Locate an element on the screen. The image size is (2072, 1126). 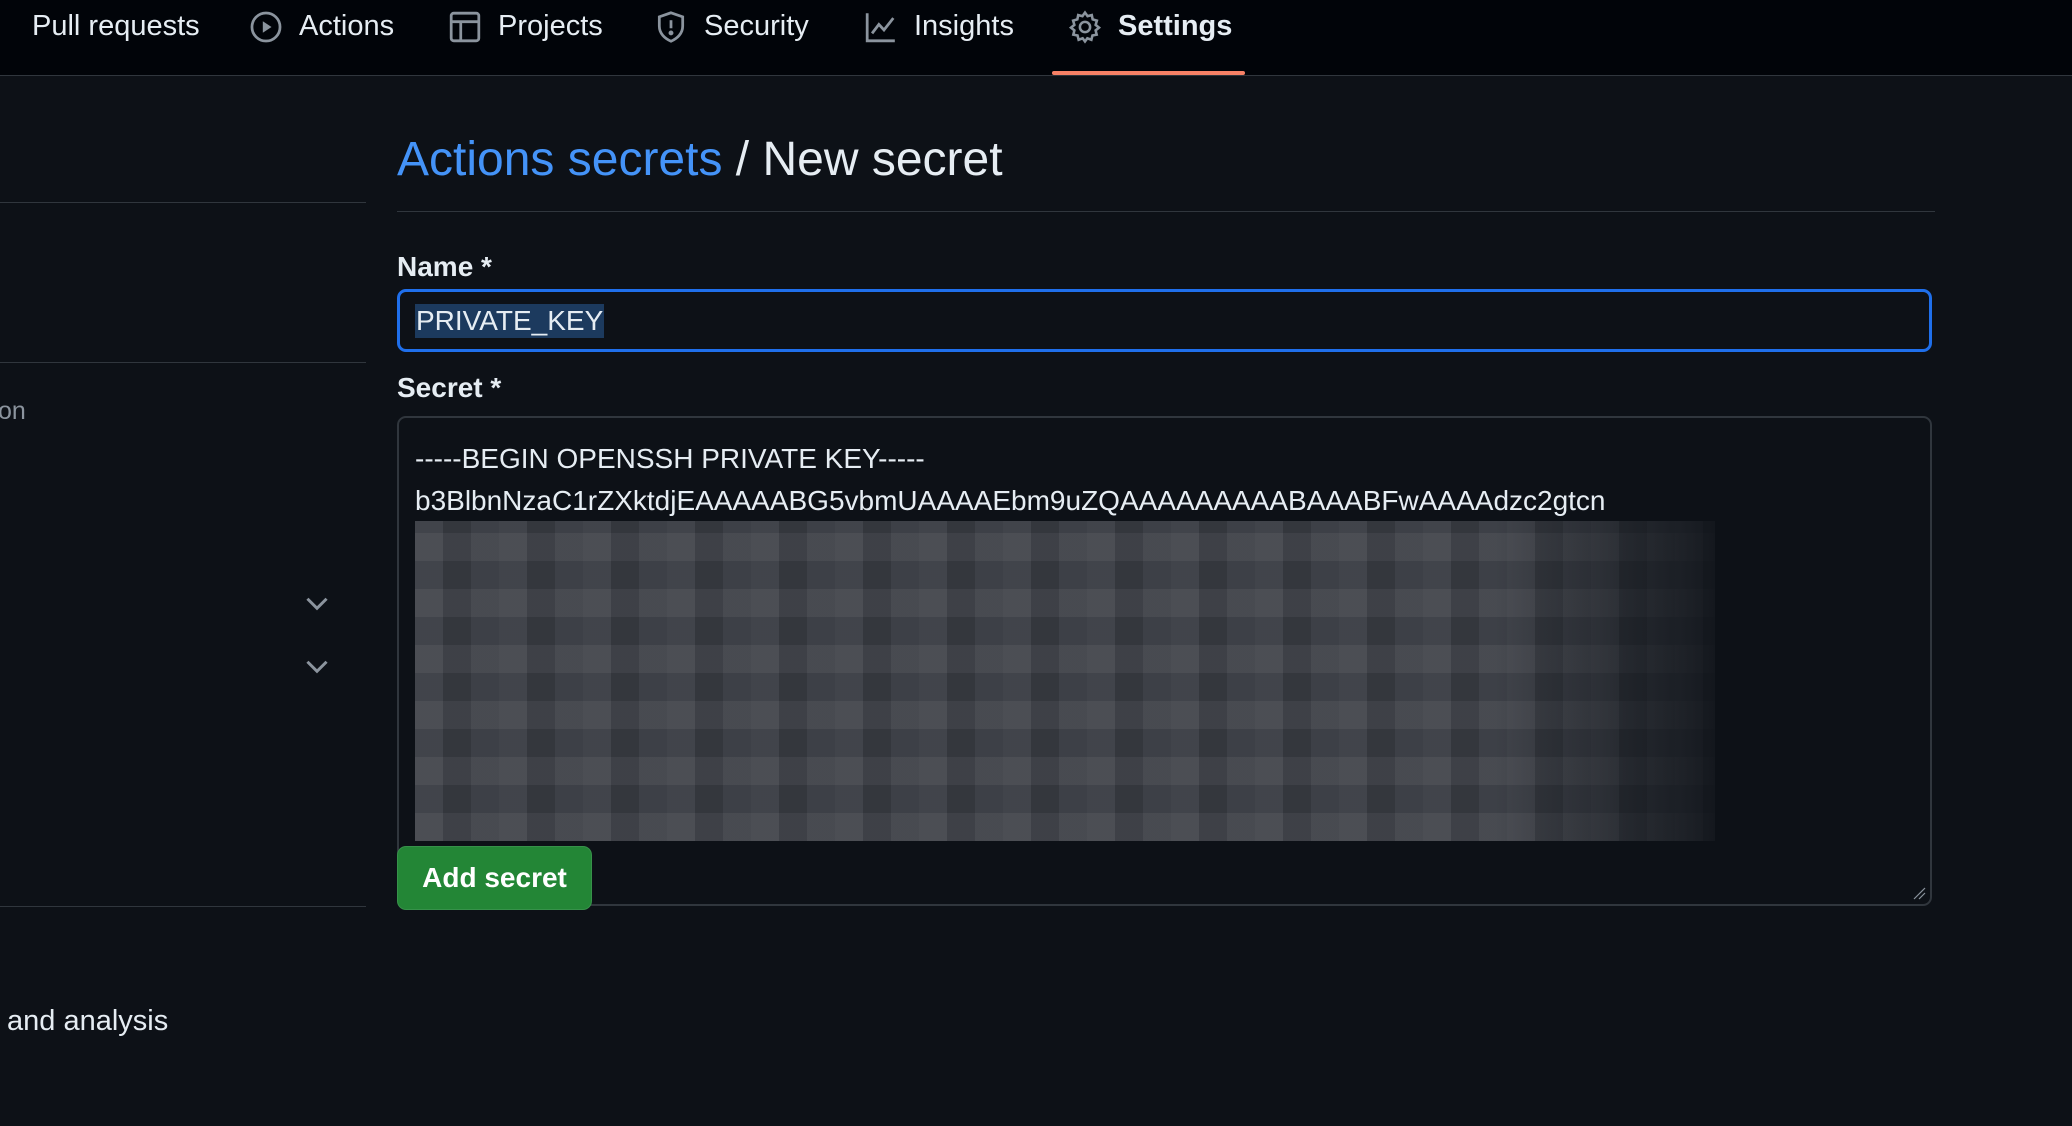
page-title: Actions secrets / New secret is located at coordinates (700, 159).